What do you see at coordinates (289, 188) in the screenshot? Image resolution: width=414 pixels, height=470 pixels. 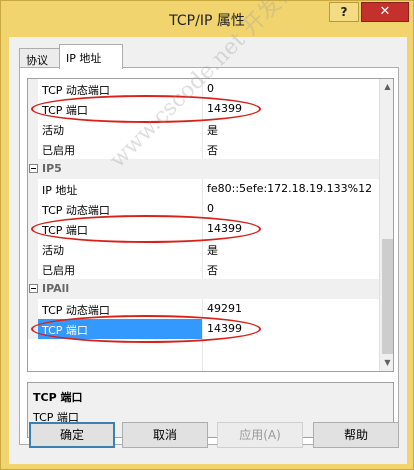 I see `property-value: fe80::5efe:172.18.19.133%12` at bounding box center [289, 188].